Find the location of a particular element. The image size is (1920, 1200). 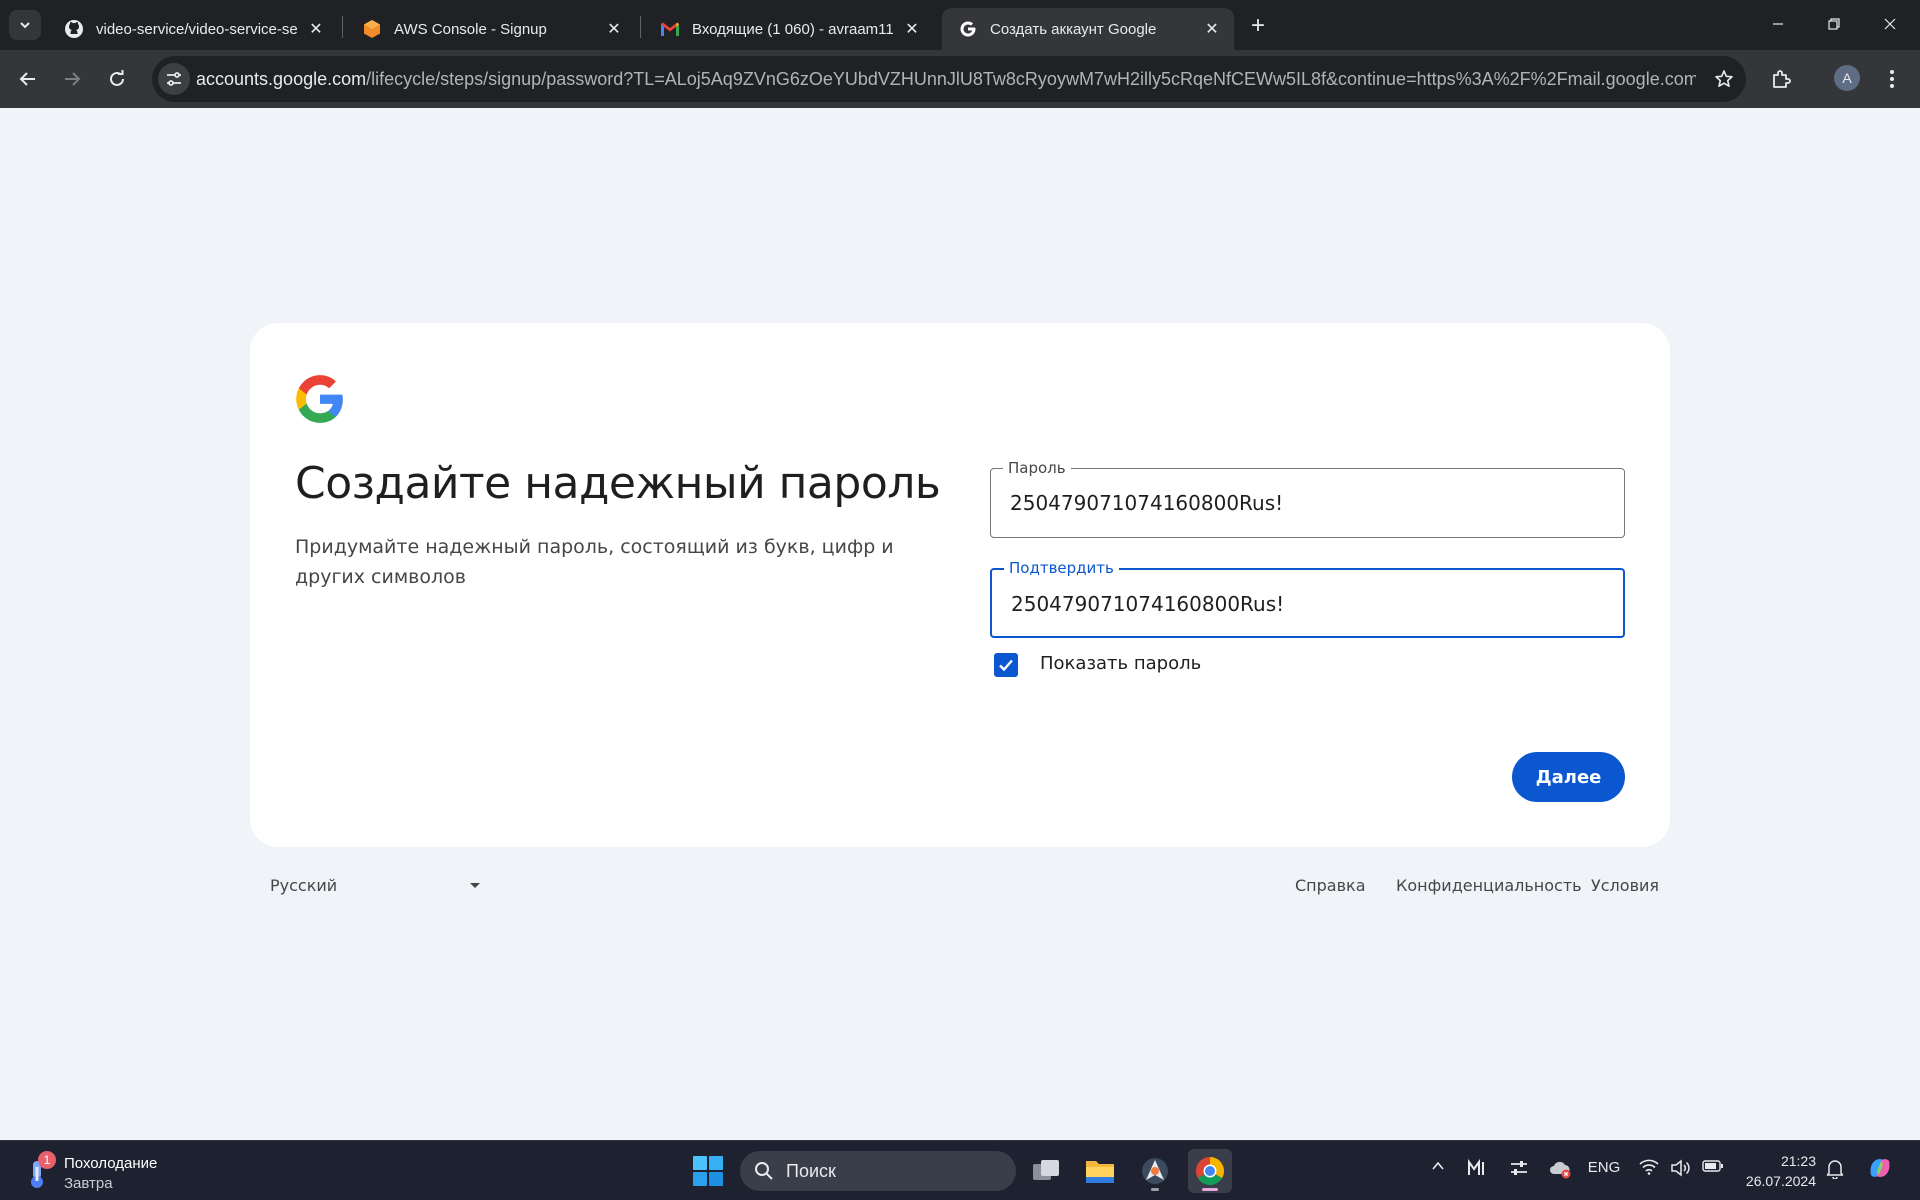

tab-github: video-service/video-service-ser ✕ is located at coordinates (193, 29).